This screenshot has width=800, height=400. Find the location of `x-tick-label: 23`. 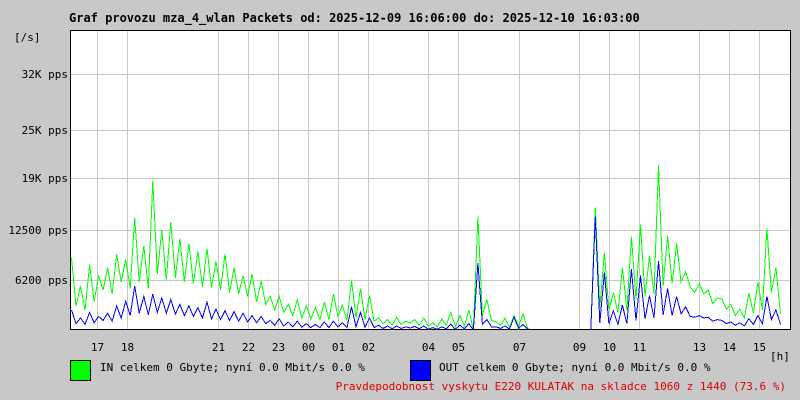

x-tick-label: 23 is located at coordinates (278, 347).